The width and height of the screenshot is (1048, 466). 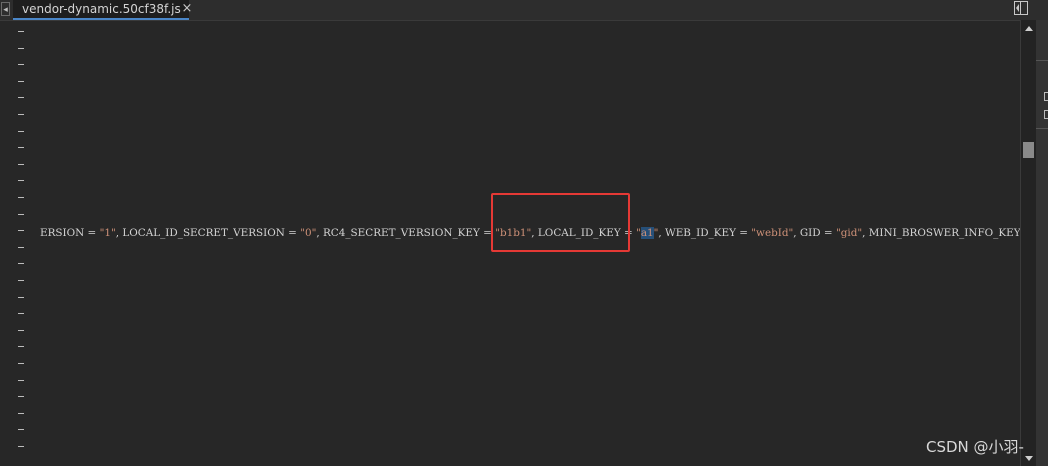 What do you see at coordinates (524, 10) in the screenshot?
I see `tab-bar: ◂ vendor-dynamic.50cf38f.js ×` at bounding box center [524, 10].